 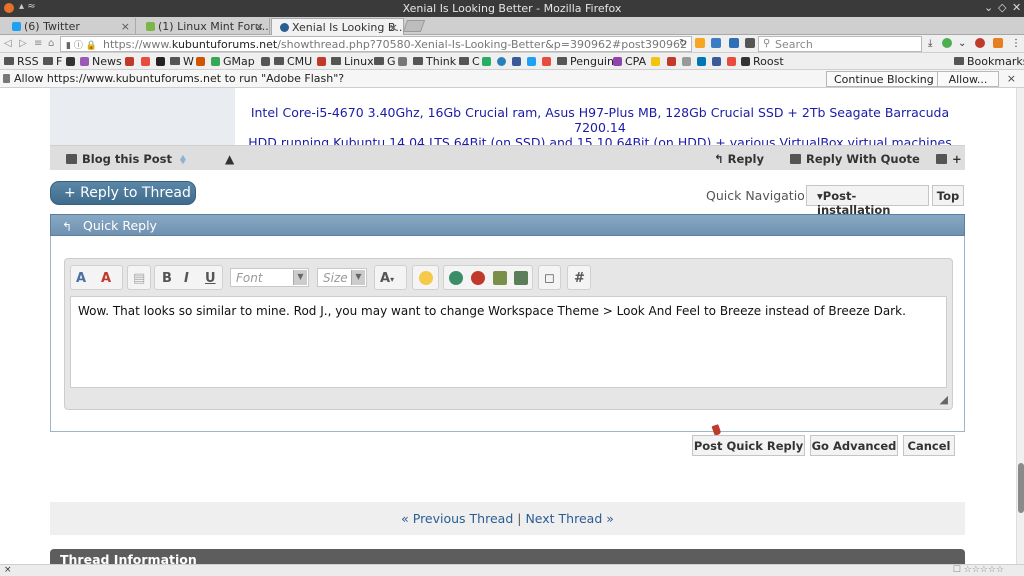 What do you see at coordinates (119, 159) in the screenshot?
I see `blog-post-link: Blog this Post` at bounding box center [119, 159].